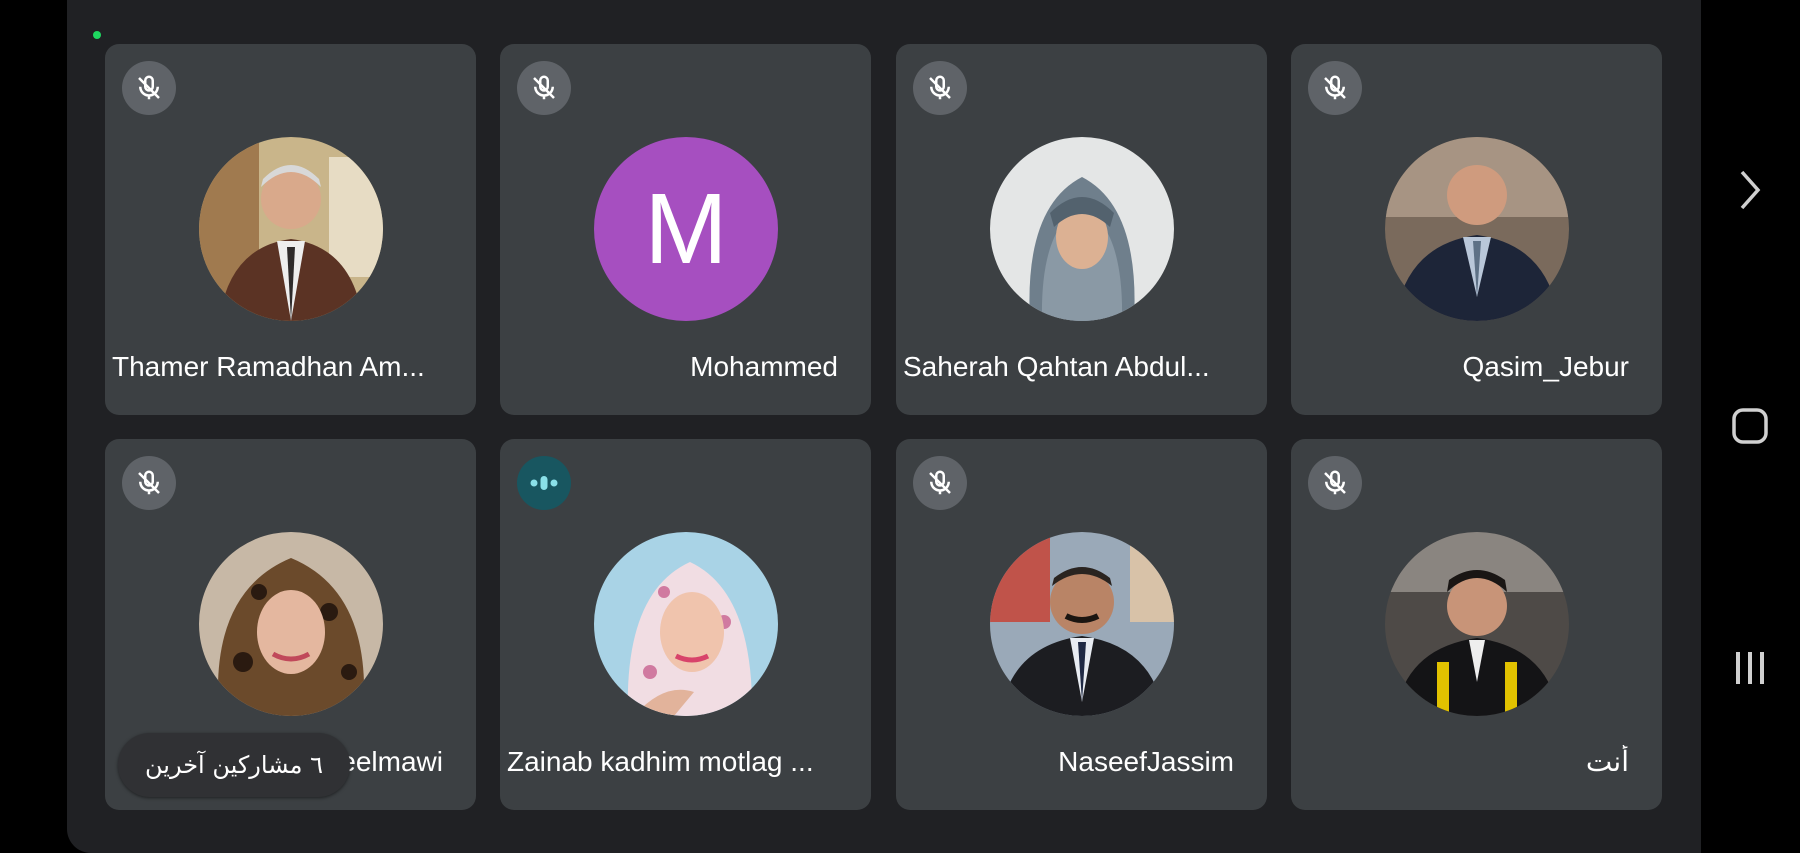  I want to click on participant-name-self: أنت, so click(1607, 761).